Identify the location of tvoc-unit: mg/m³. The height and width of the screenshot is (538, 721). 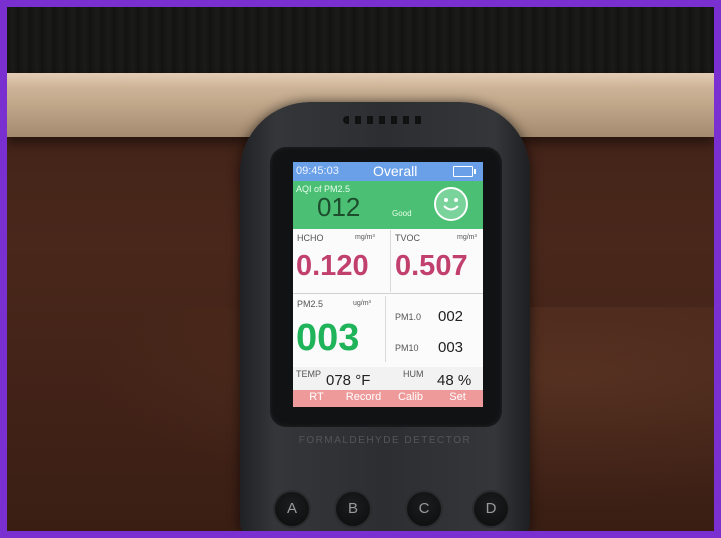
(467, 237).